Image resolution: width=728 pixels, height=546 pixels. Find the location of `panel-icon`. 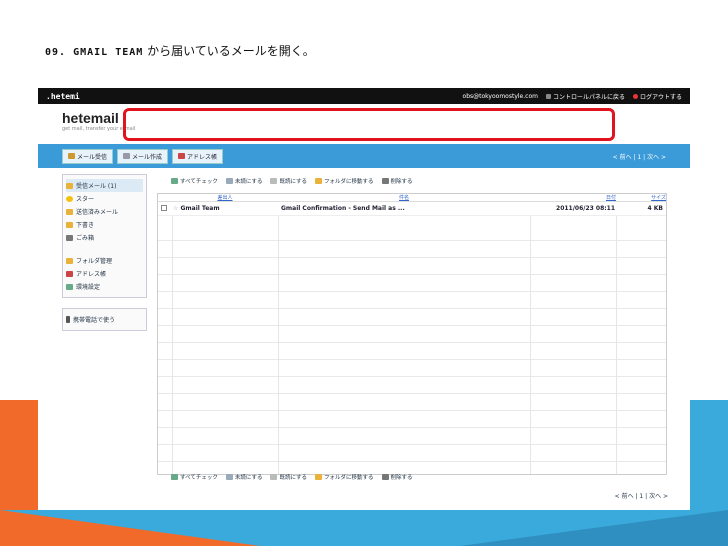

panel-icon is located at coordinates (548, 96).